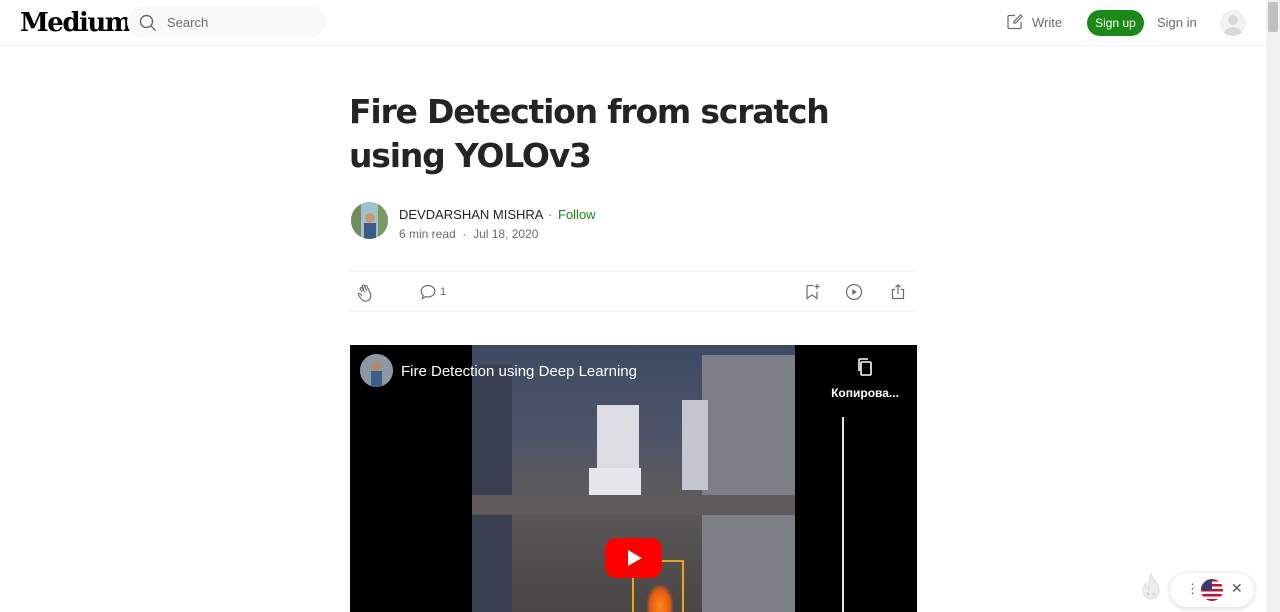  I want to click on search-box, so click(226, 22).